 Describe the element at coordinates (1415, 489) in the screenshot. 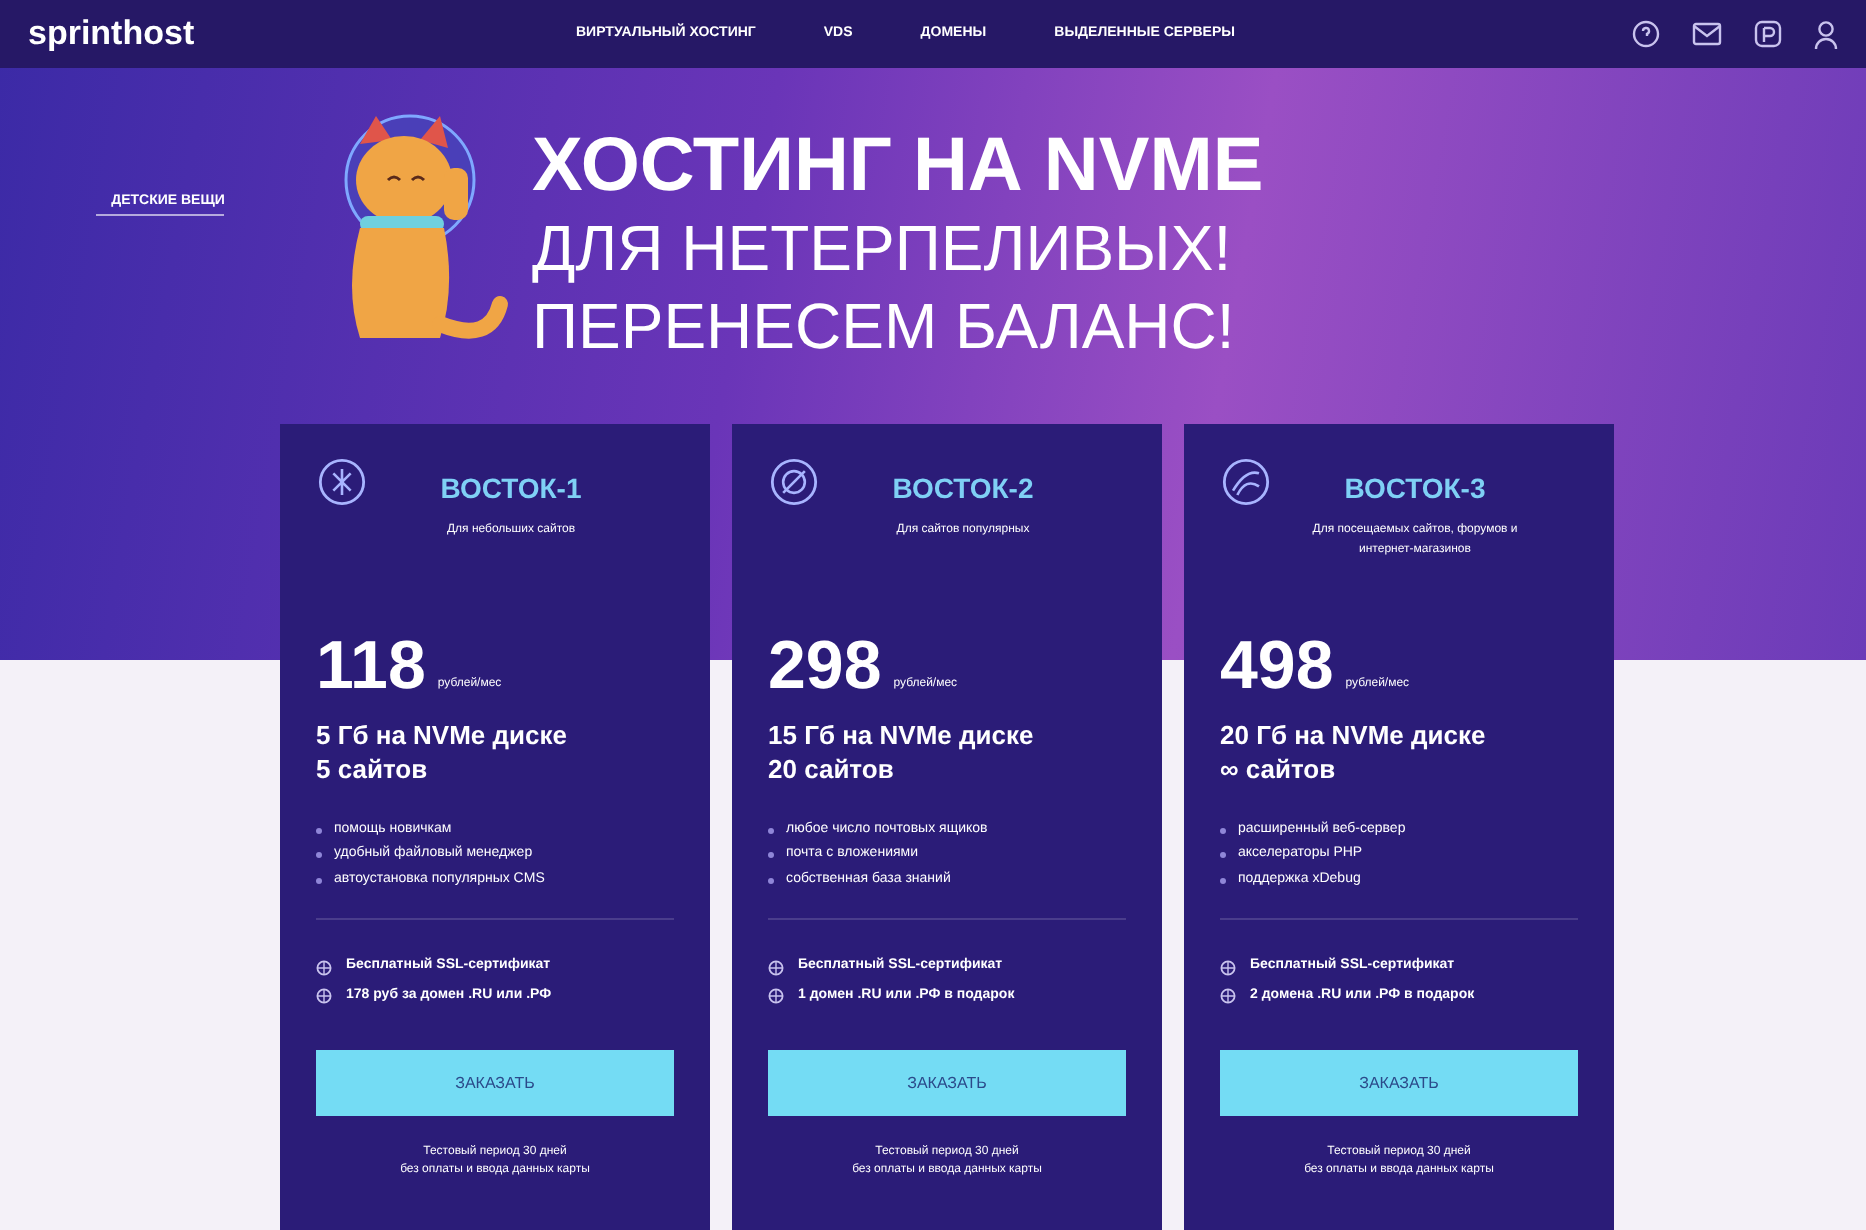

I see `plan-name: ВОСТОК-3` at that location.